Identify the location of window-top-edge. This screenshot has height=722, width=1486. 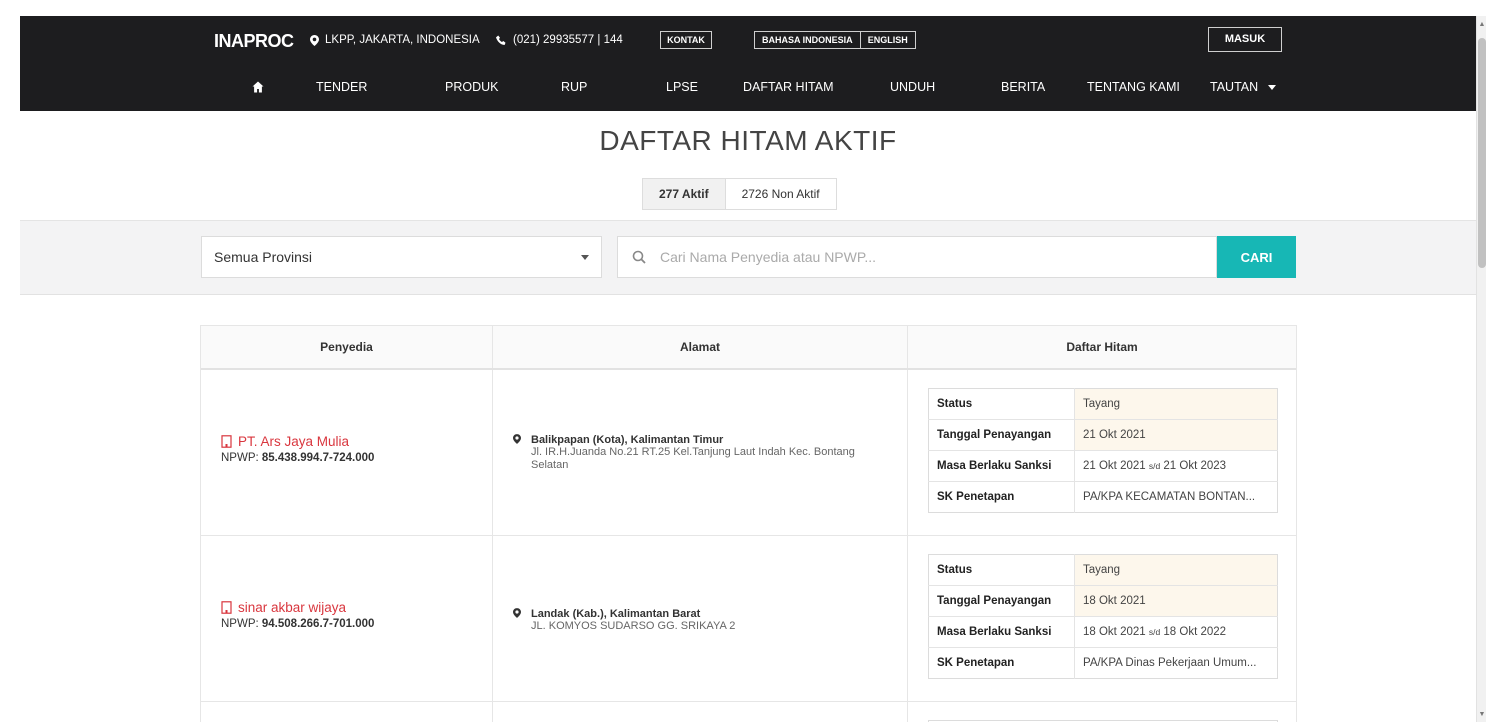
(743, 8).